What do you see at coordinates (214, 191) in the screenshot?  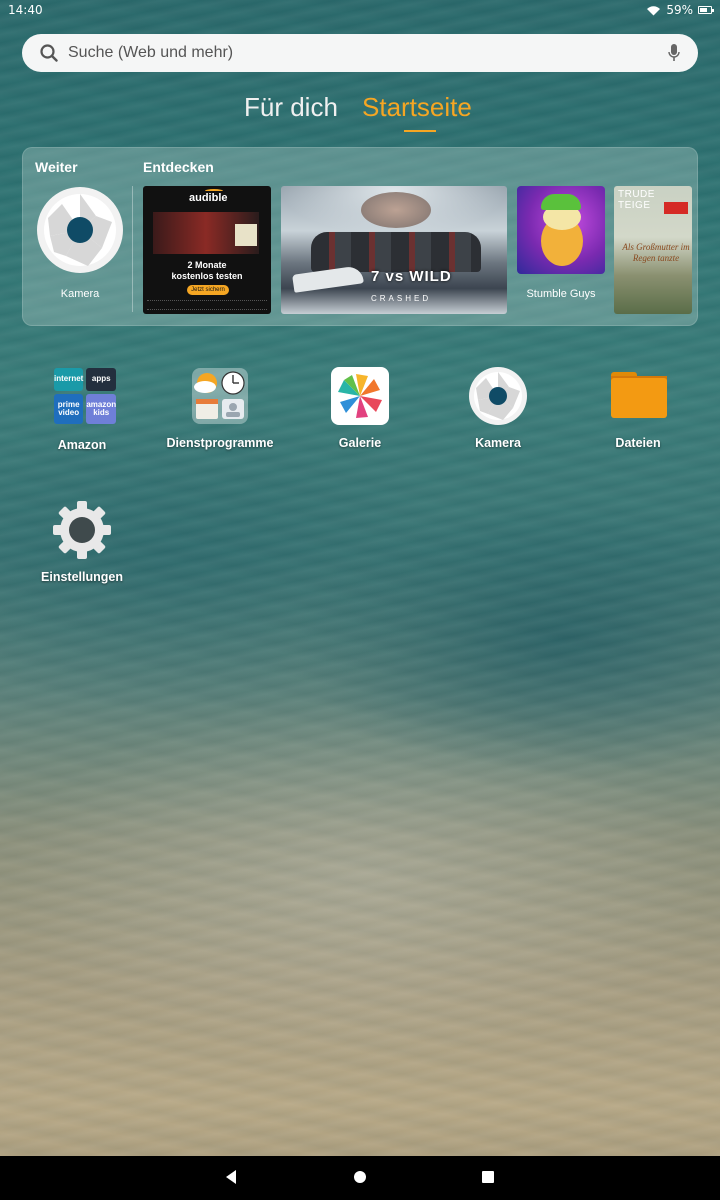 I see `audible-logo-mark` at bounding box center [214, 191].